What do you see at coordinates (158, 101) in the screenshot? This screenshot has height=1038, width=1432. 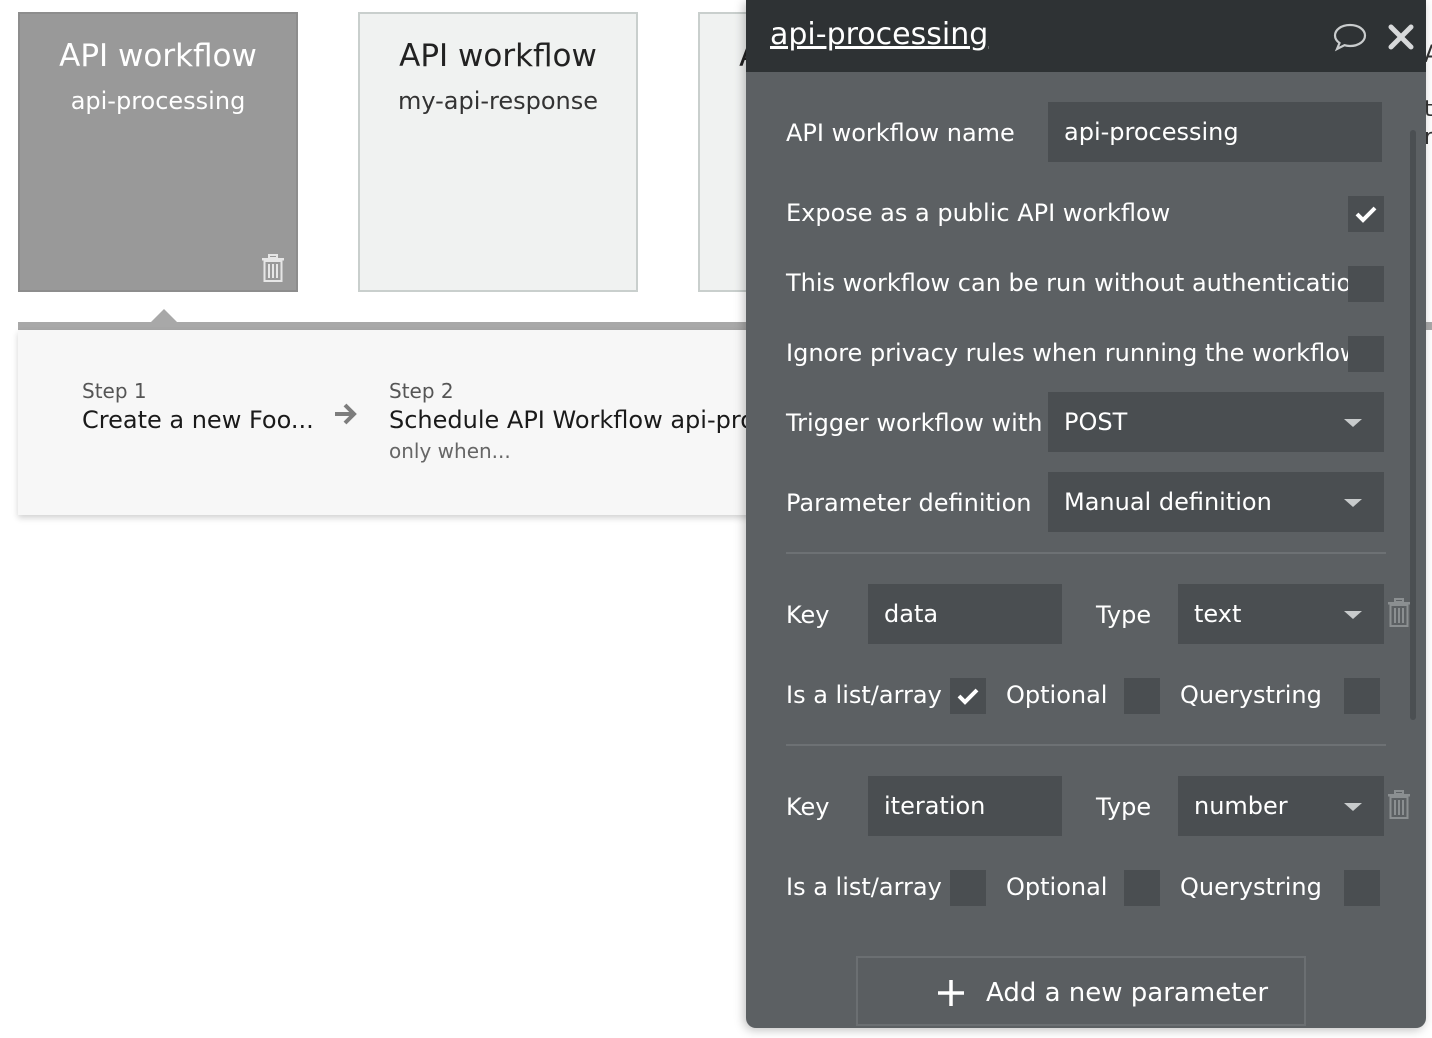 I see `card-subtitle: api-processing` at bounding box center [158, 101].